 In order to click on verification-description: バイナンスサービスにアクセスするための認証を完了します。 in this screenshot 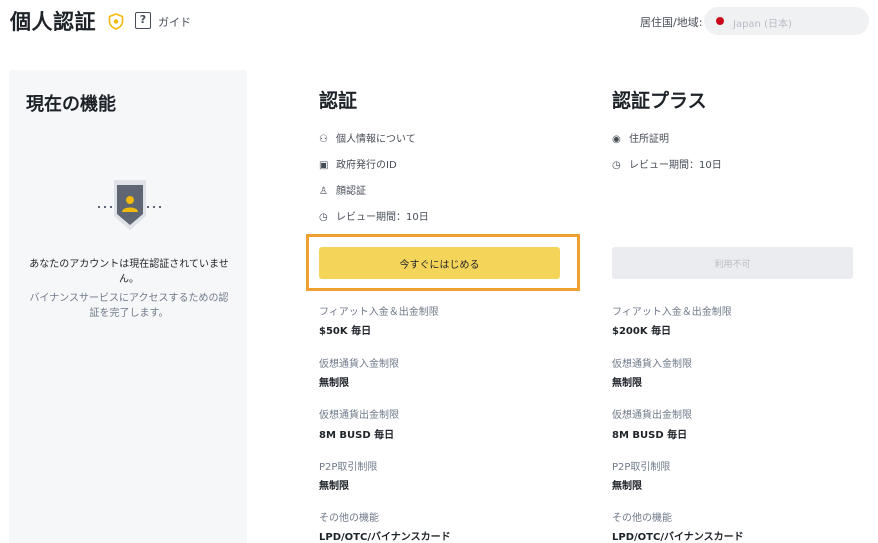, I will do `click(129, 306)`.